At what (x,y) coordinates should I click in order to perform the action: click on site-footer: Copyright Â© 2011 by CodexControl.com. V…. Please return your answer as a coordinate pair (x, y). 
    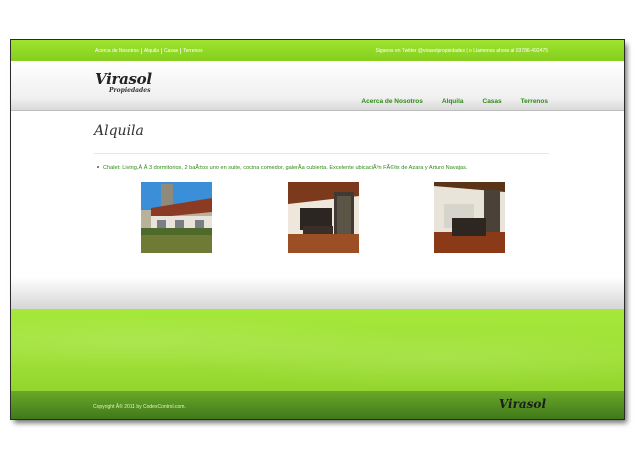
    Looking at the image, I should click on (317, 405).